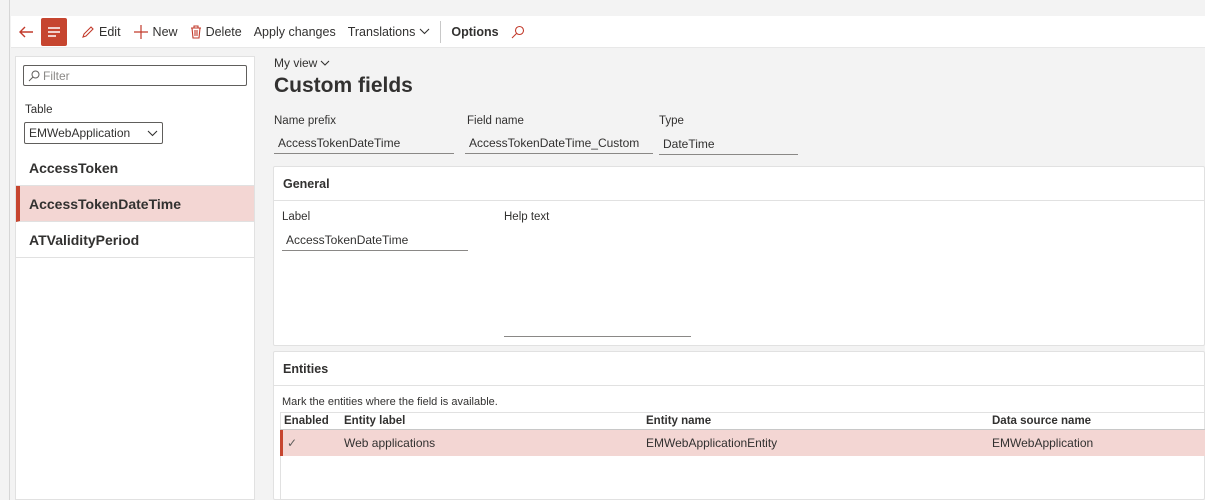 This screenshot has width=1205, height=500. I want to click on table-label: Table, so click(39, 110).